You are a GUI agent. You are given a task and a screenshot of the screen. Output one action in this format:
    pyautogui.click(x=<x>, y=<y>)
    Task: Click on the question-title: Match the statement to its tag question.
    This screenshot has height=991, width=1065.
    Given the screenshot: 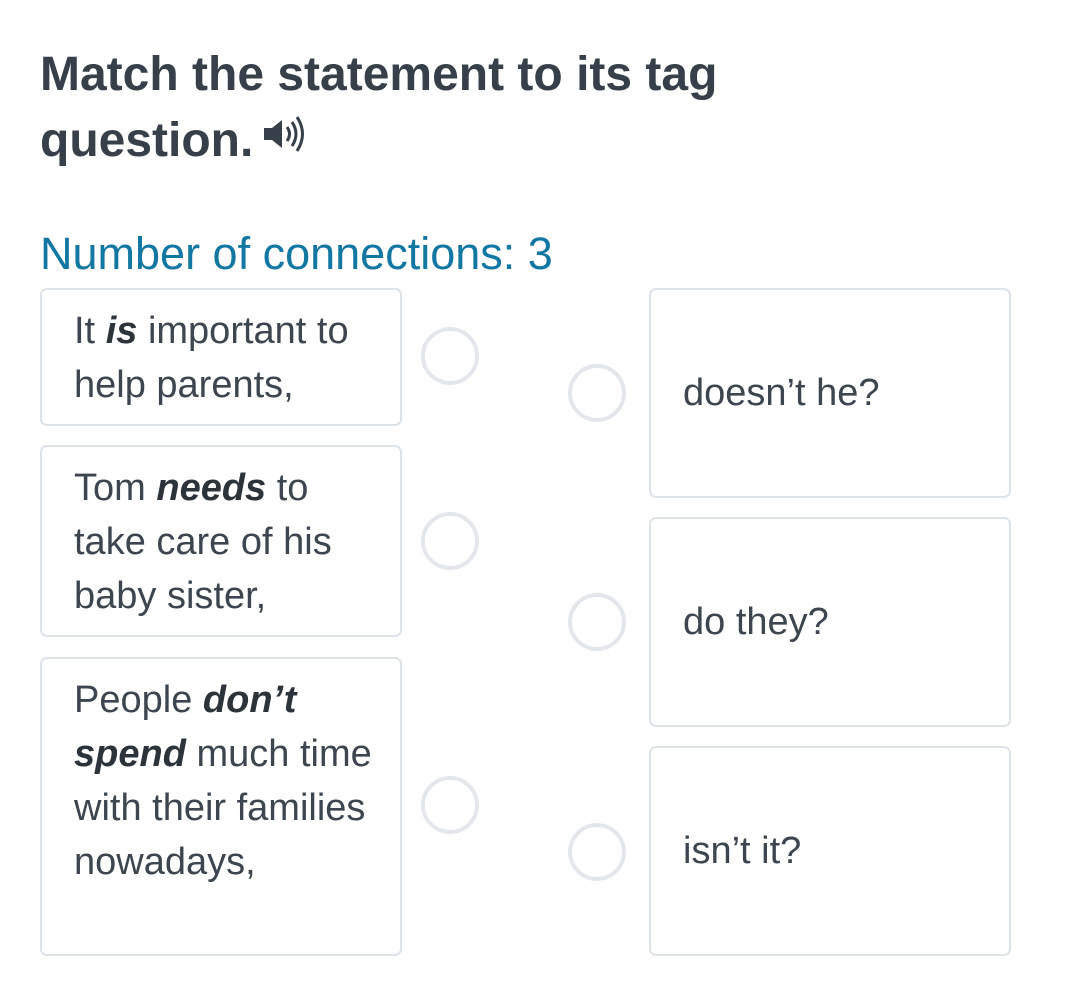 What is the action you would take?
    pyautogui.click(x=490, y=109)
    